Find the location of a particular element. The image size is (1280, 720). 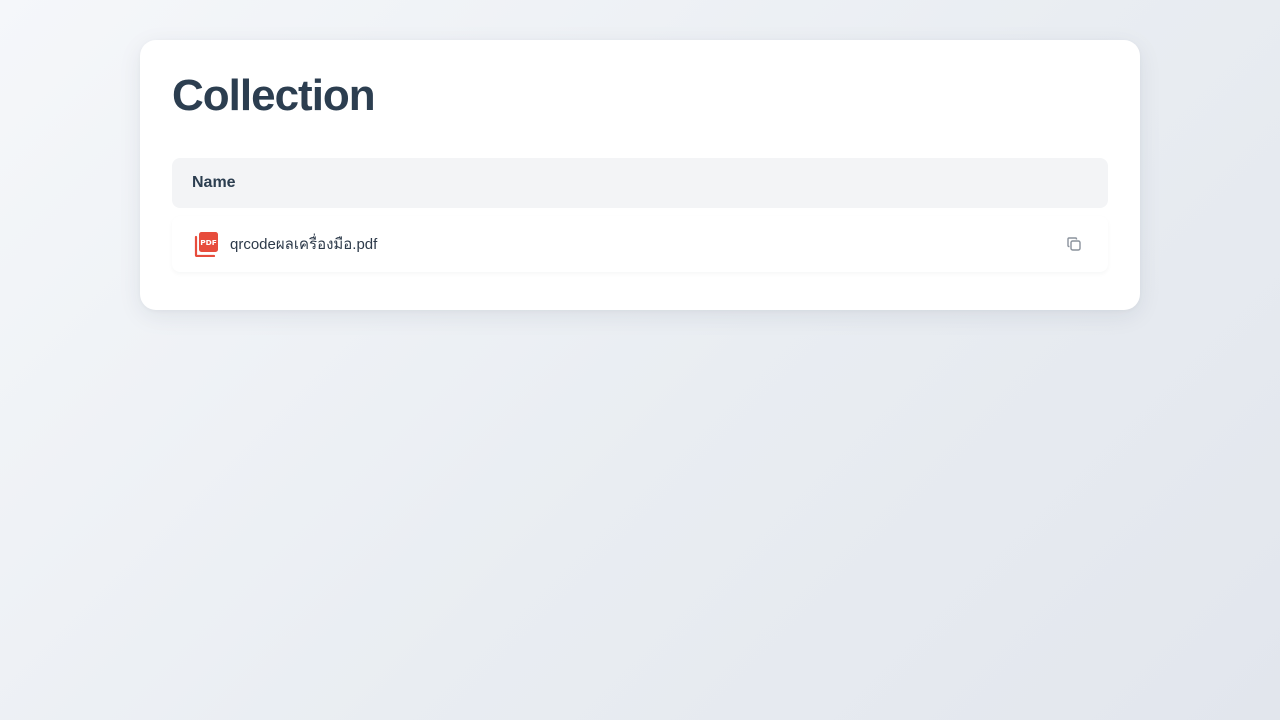

copy-button is located at coordinates (1074, 244).